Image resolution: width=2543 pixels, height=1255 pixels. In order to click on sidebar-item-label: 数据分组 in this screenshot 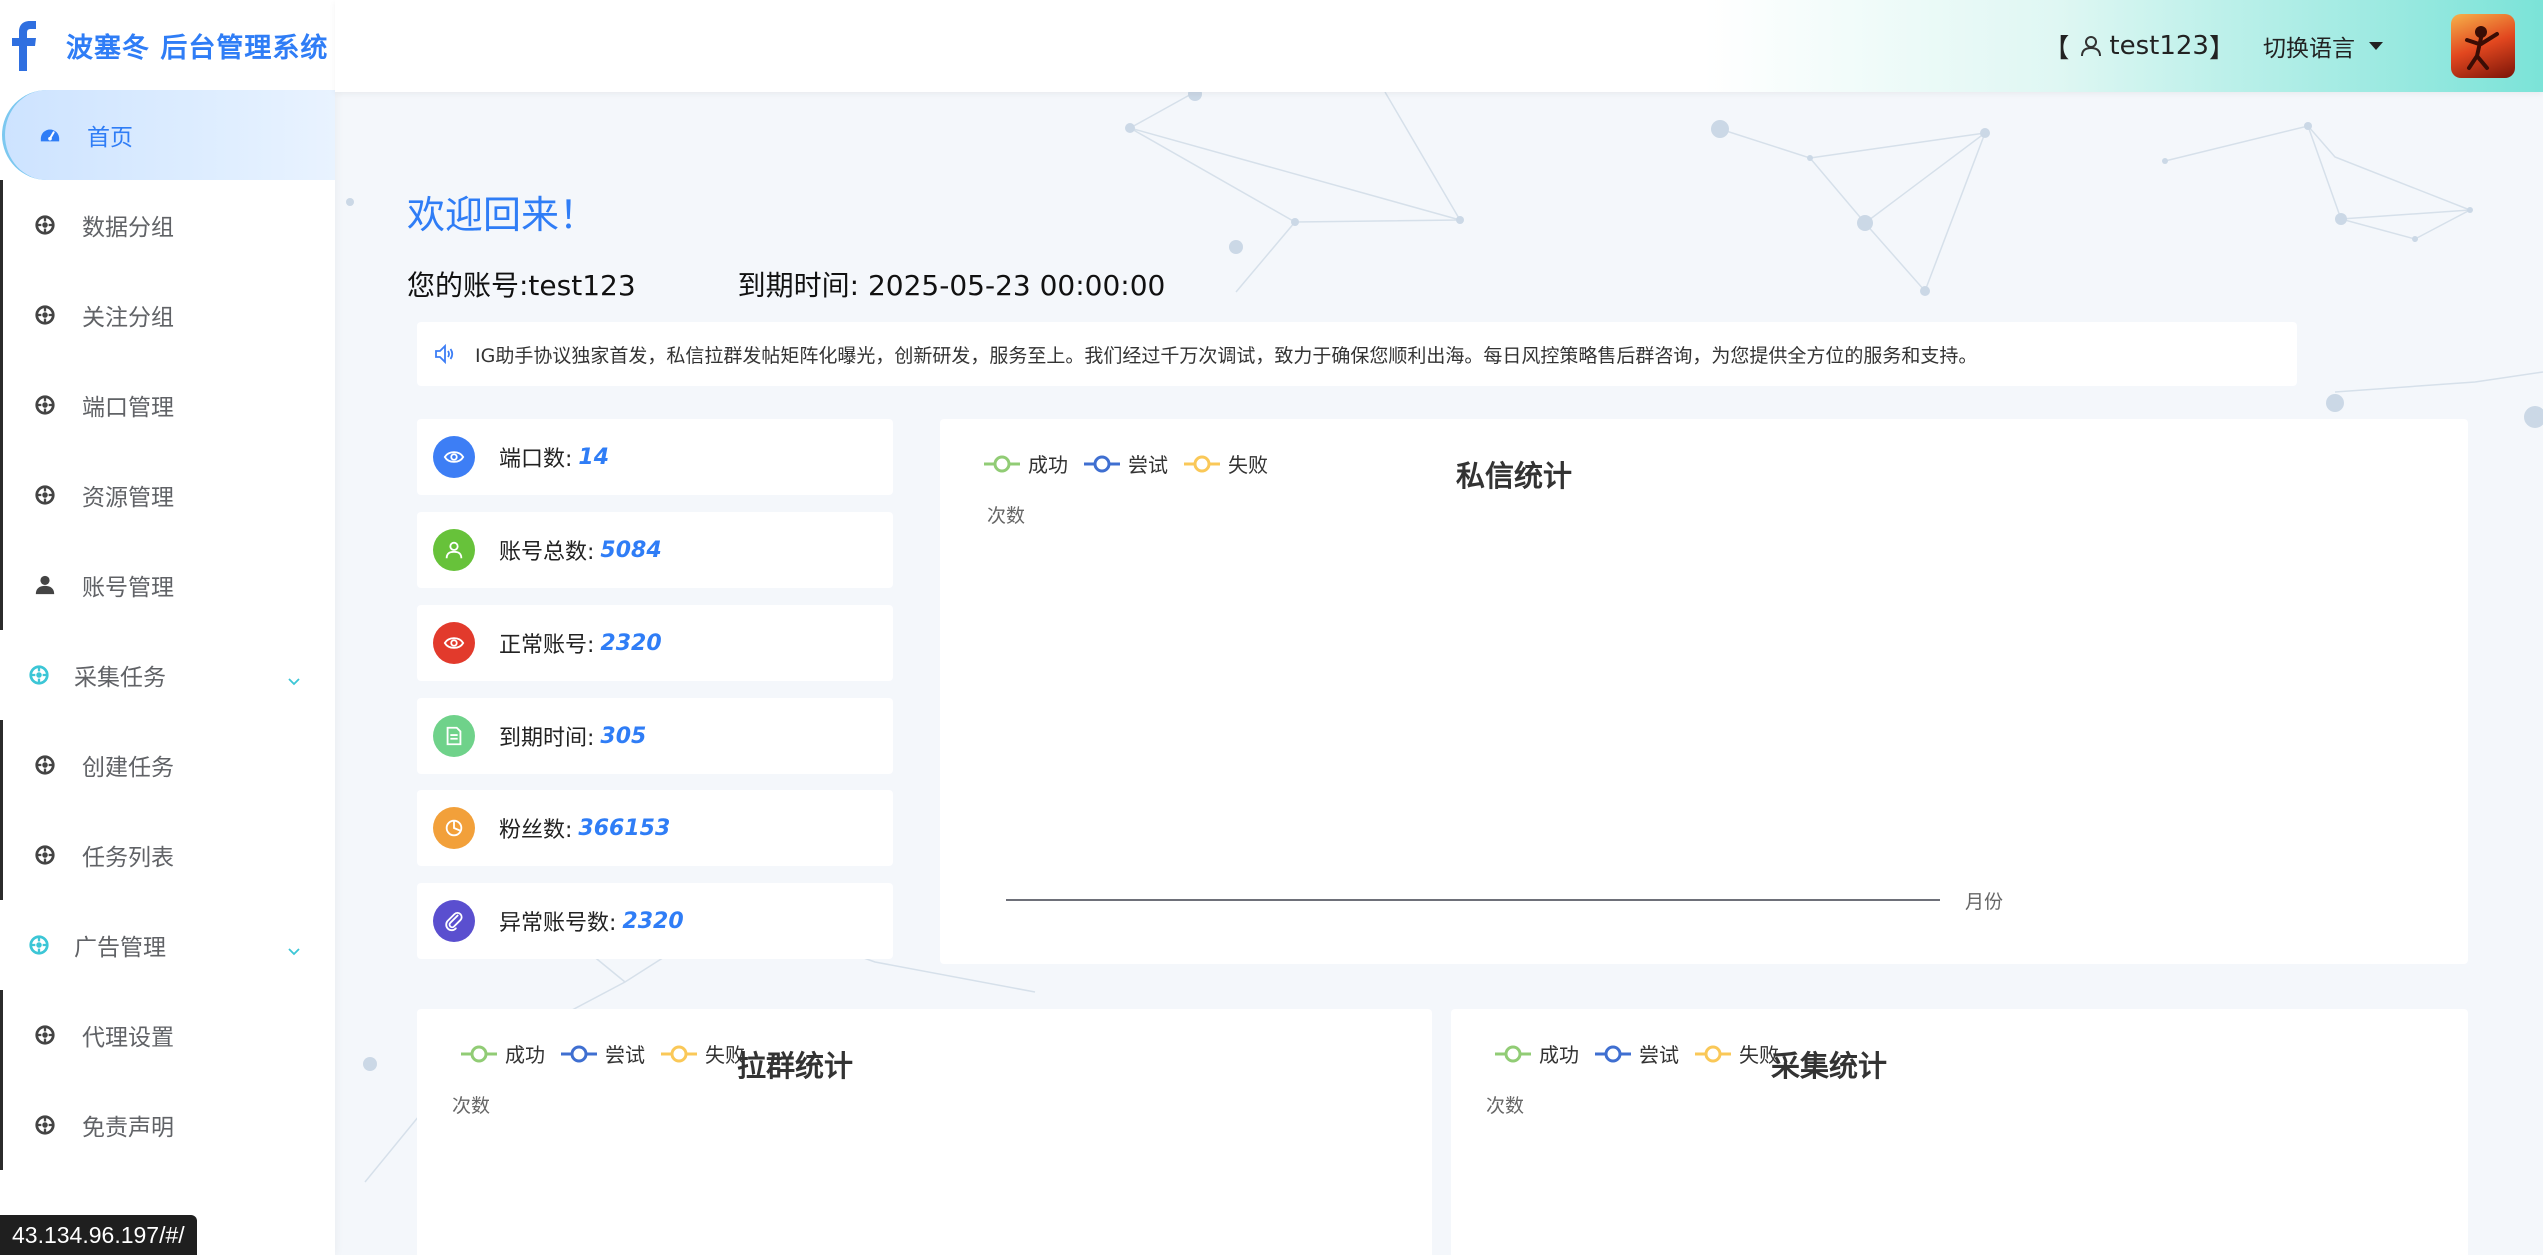, I will do `click(128, 228)`.